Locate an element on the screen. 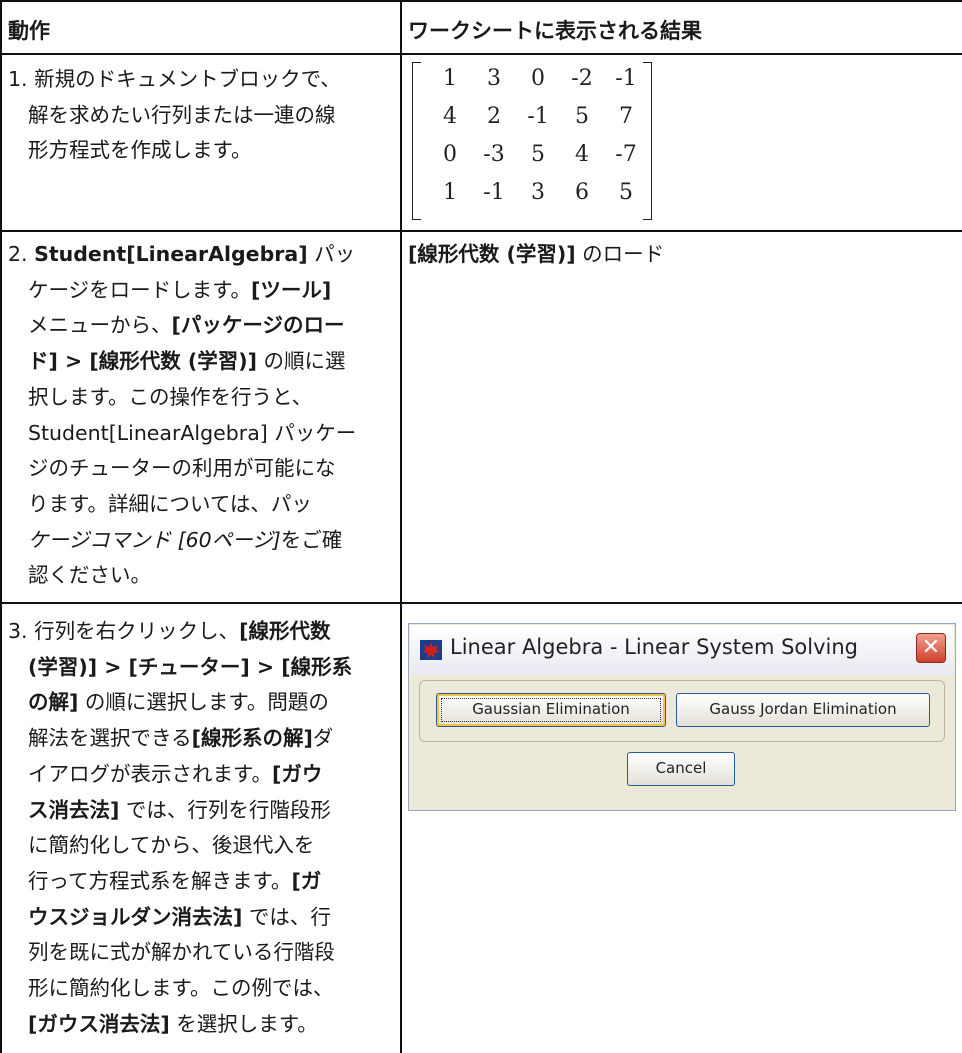 The height and width of the screenshot is (1053, 962). dialog-title-bar: Linear Algebra - Linear System Solving ✕ is located at coordinates (682, 650).